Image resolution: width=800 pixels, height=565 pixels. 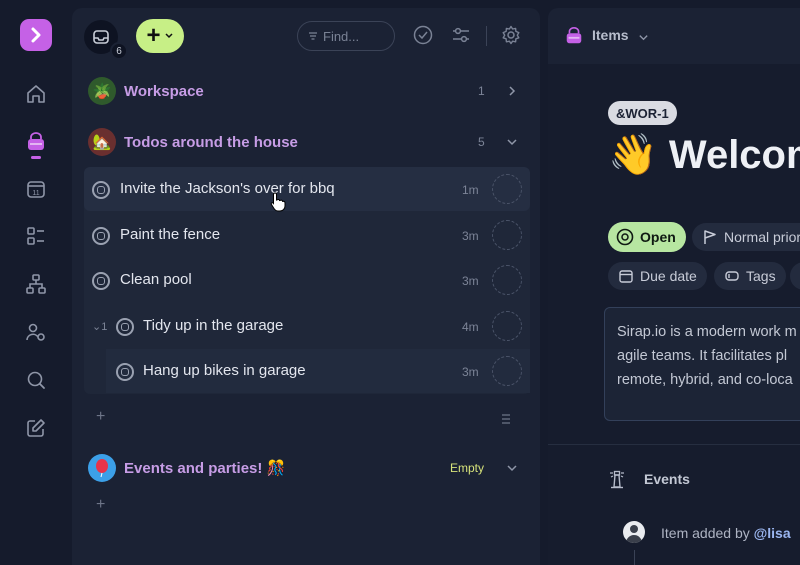 I want to click on group-header-todos: 🏡 Todos around the house 5, so click(x=306, y=142).